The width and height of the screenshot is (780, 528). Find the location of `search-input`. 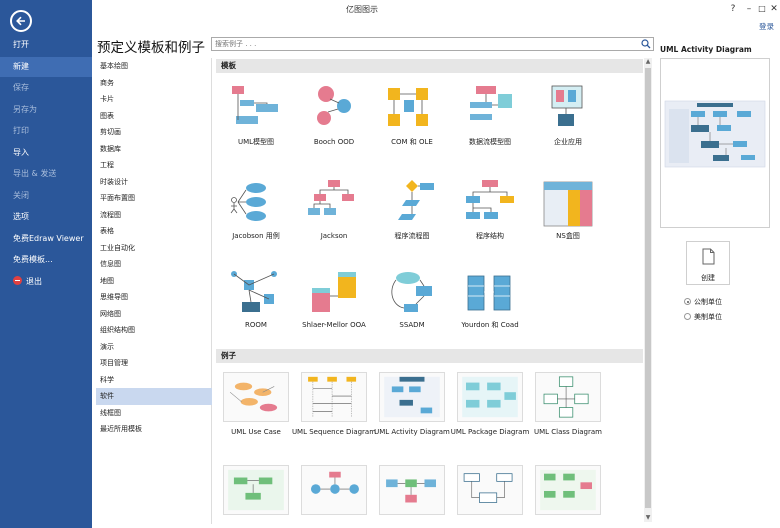

search-input is located at coordinates (422, 44).